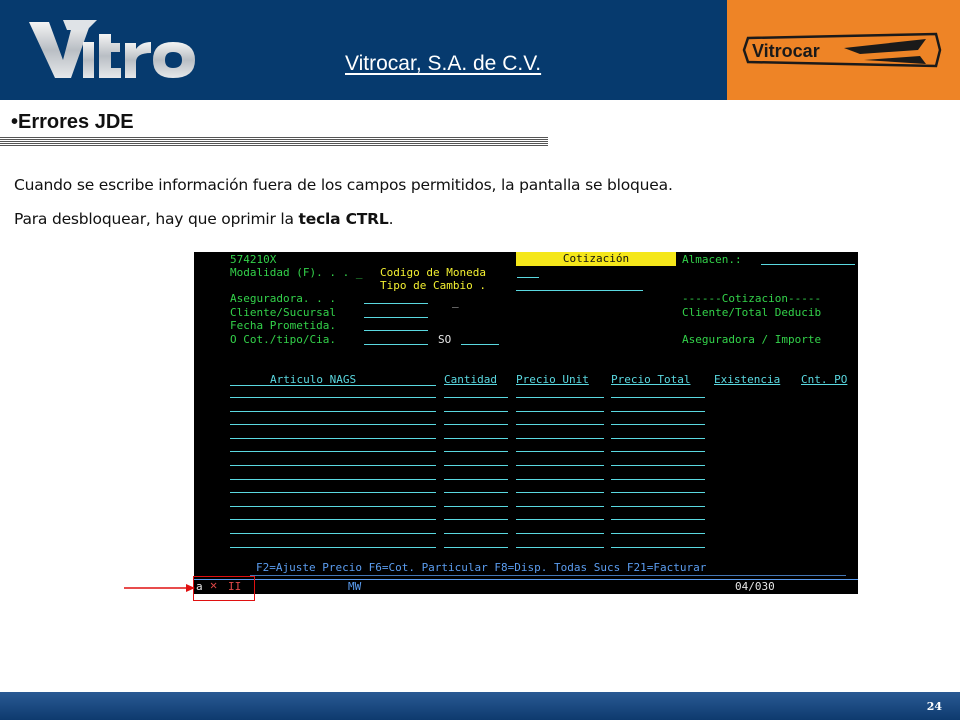 Image resolution: width=960 pixels, height=720 pixels. Describe the element at coordinates (283, 298) in the screenshot. I see `aseguradora-label: Aseguradora. . .` at that location.